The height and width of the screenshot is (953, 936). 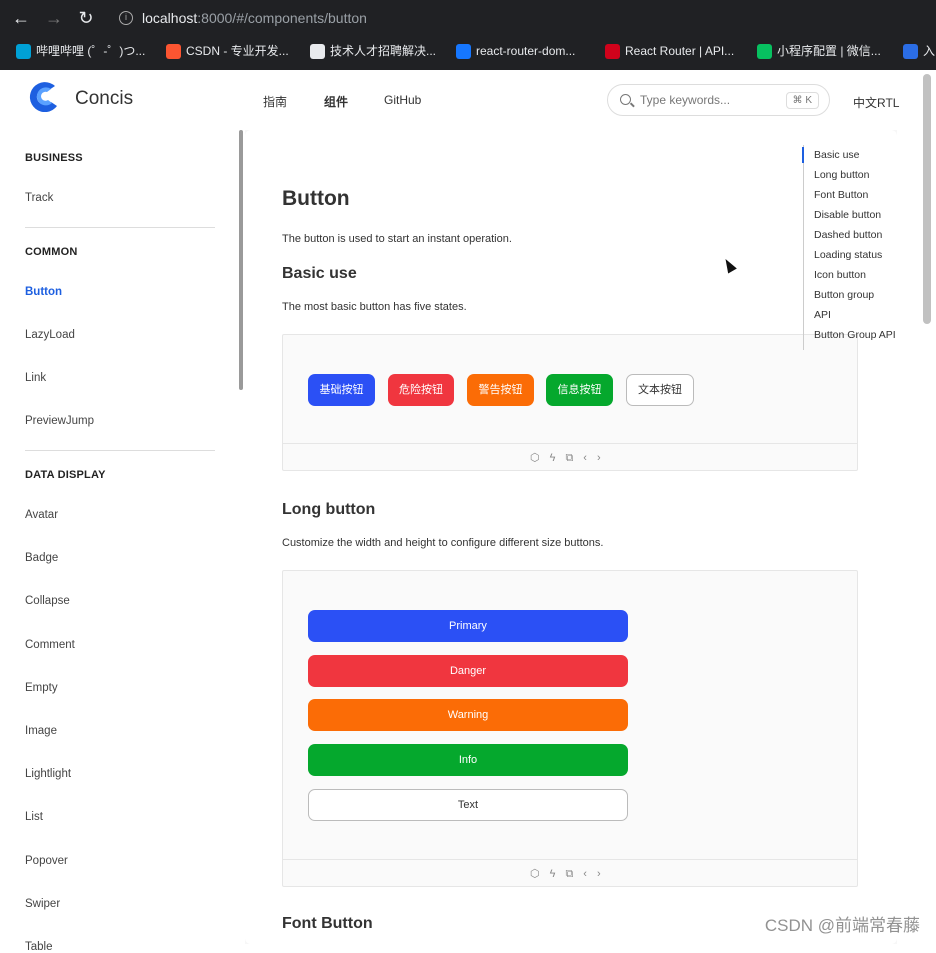 What do you see at coordinates (718, 100) in the screenshot?
I see `search-input: Type keywords... ⌘ K` at bounding box center [718, 100].